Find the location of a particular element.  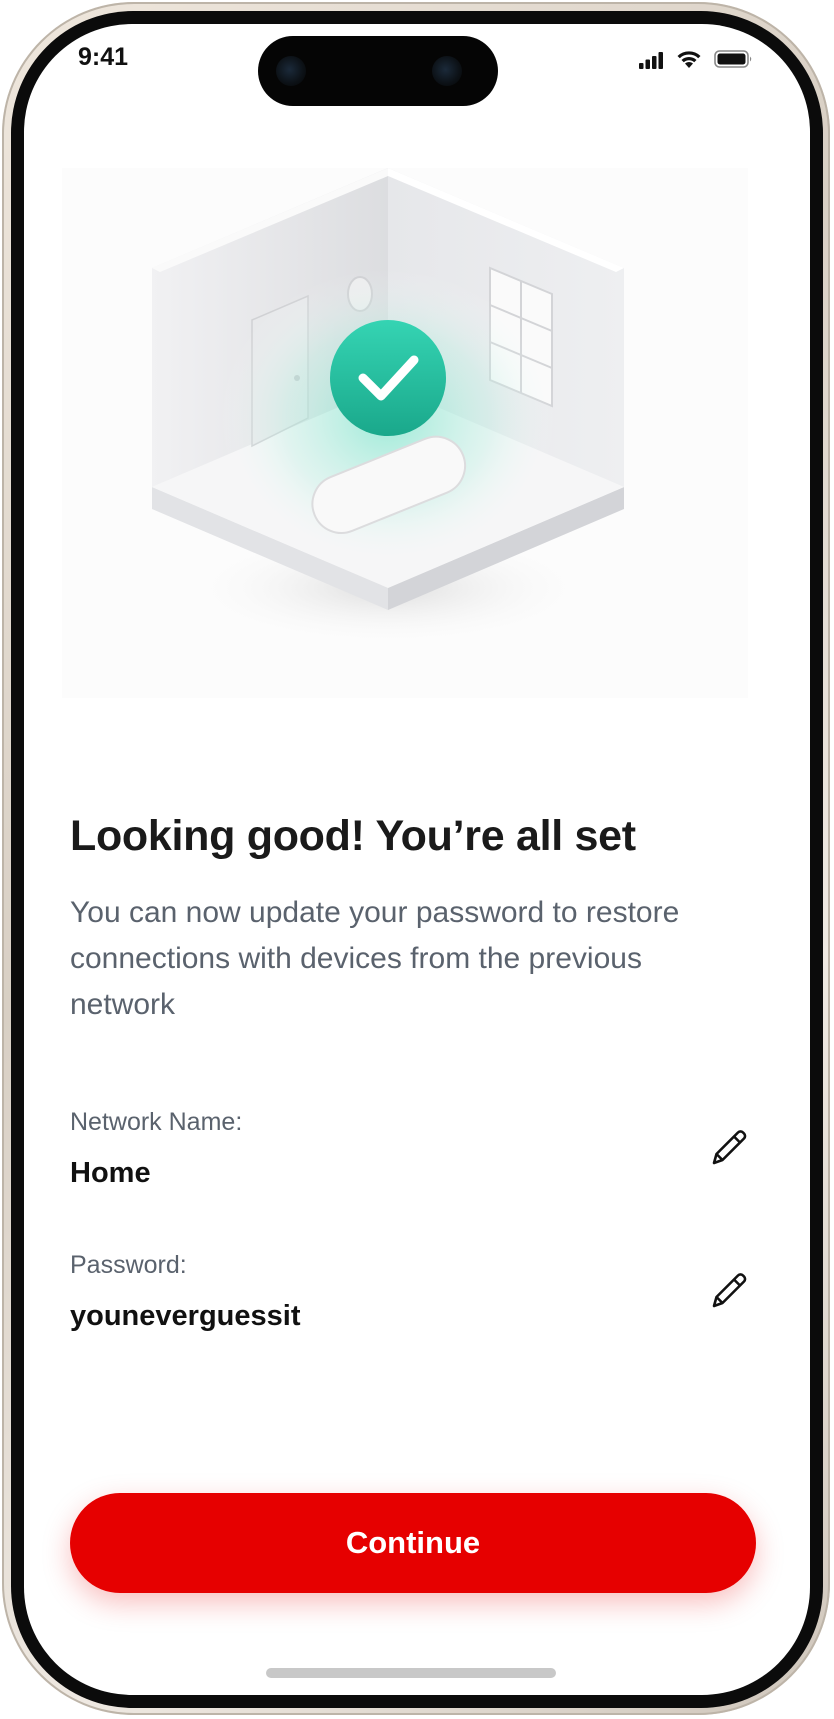

continue-button: Continue is located at coordinates (413, 1543).